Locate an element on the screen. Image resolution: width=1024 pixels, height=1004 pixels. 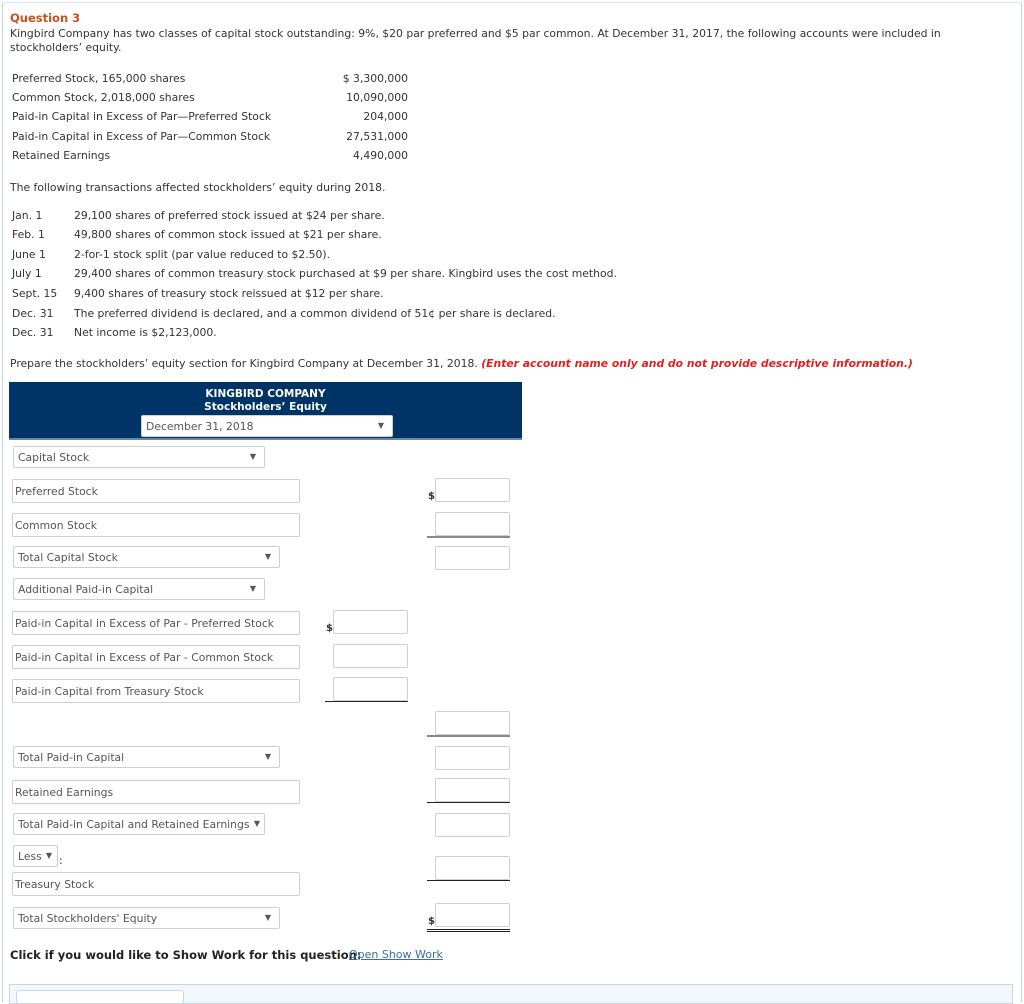
common-stock-input: Common Stock is located at coordinates (156, 525).